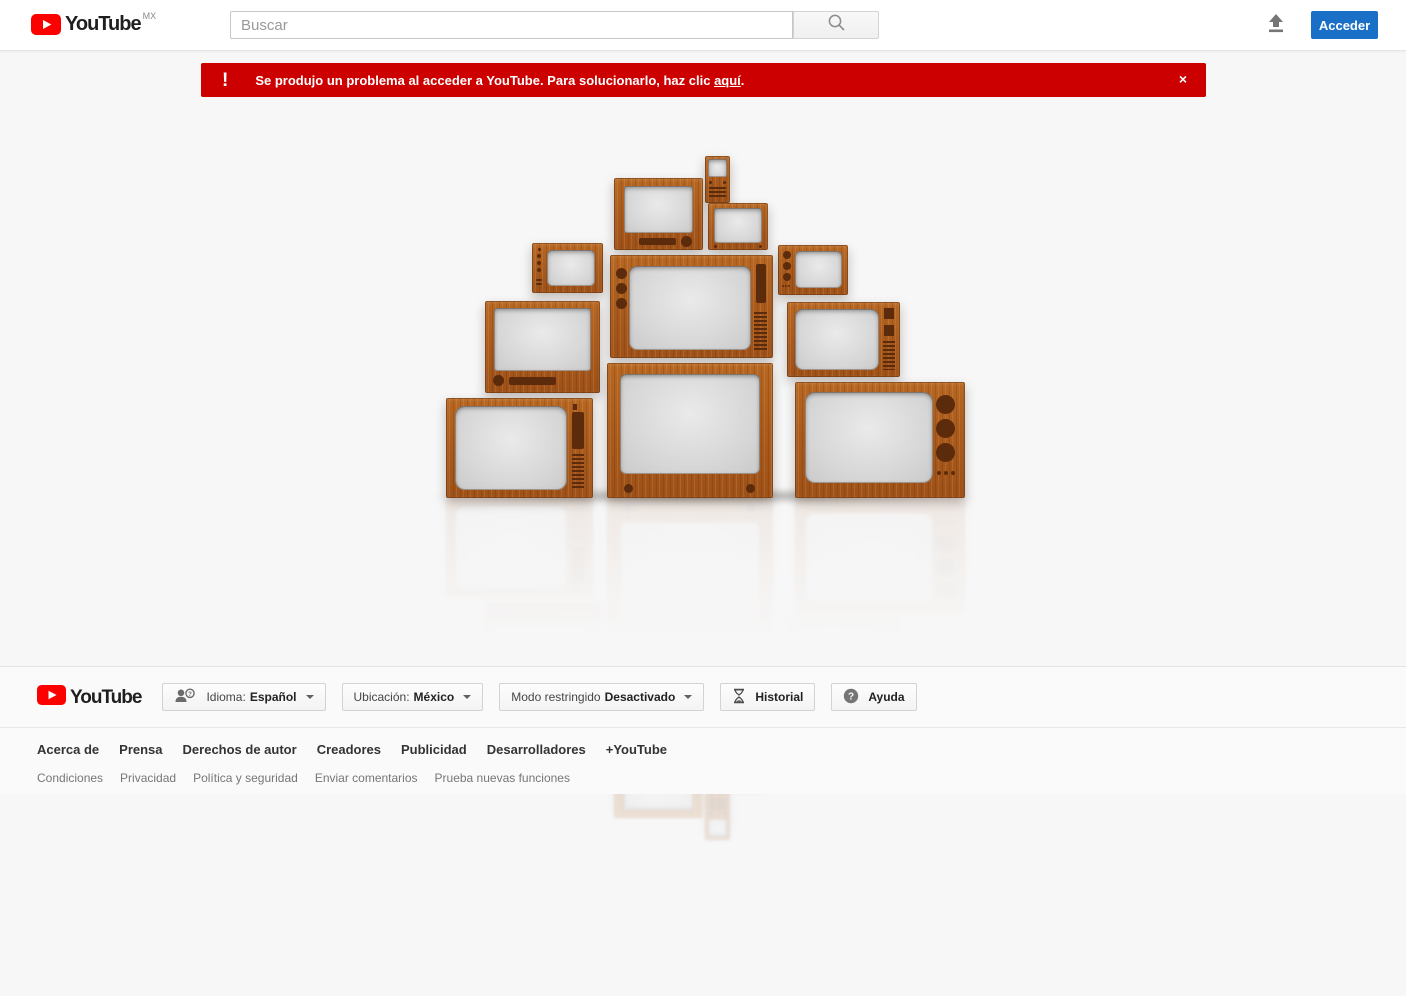 This screenshot has width=1406, height=996. What do you see at coordinates (1183, 79) in the screenshot?
I see `close-banner-icon: ×` at bounding box center [1183, 79].